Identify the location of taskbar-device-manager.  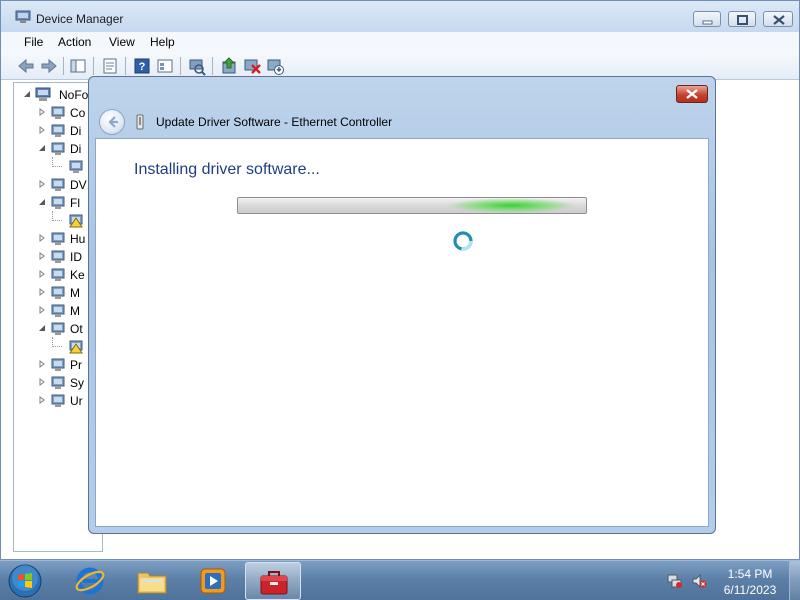
(273, 581).